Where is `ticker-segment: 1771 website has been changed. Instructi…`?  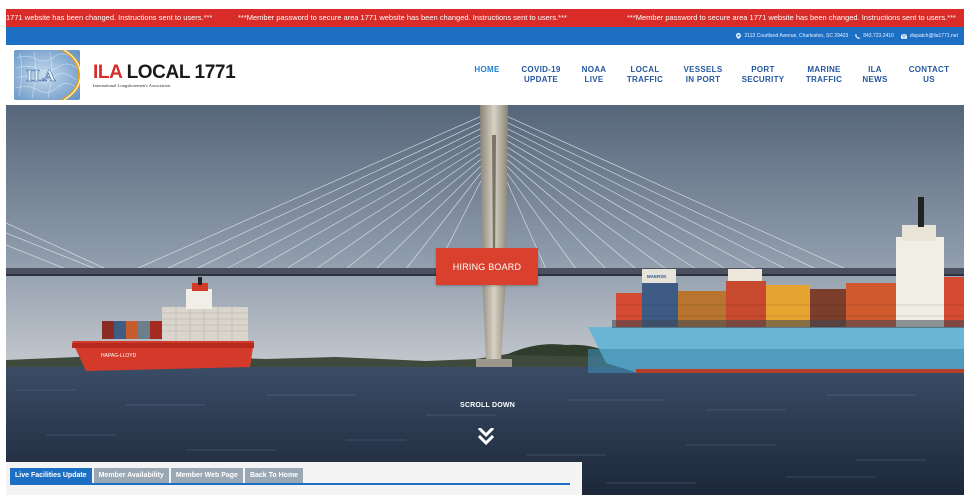 ticker-segment: 1771 website has been changed. Instructi… is located at coordinates (109, 17).